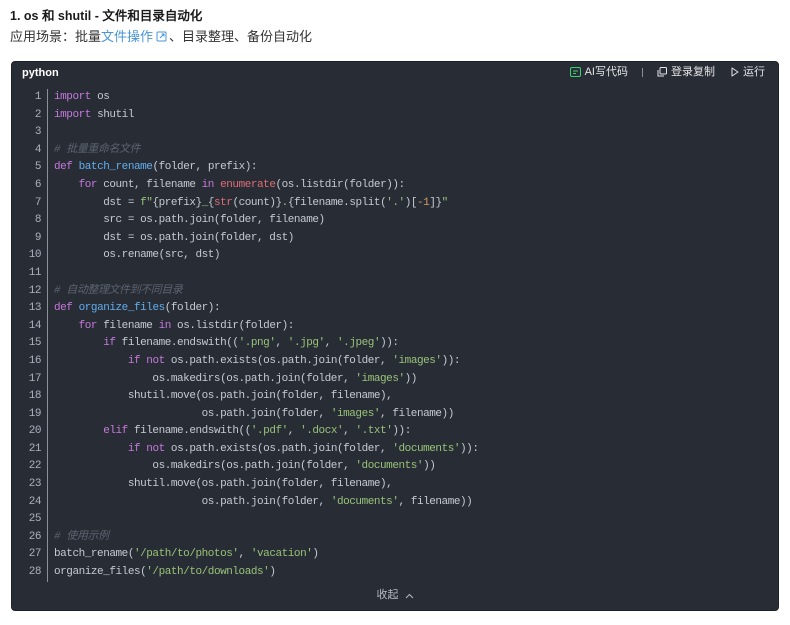 This screenshot has height=625, width=790. I want to click on code-token: )[, so click(411, 202).